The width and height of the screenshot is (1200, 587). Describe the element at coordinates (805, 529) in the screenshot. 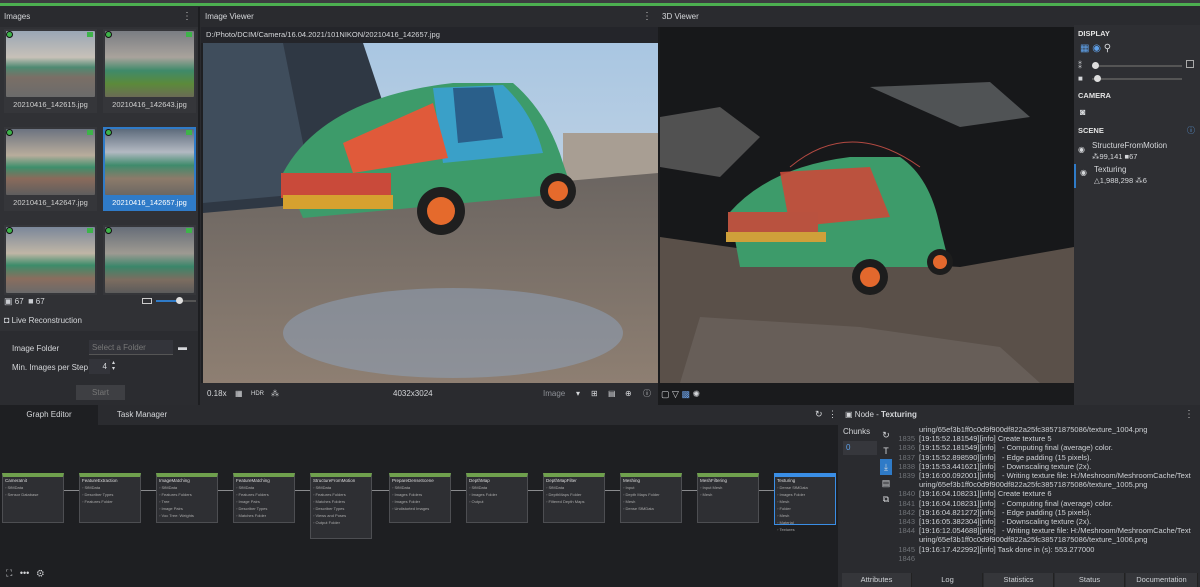

I see `graph-node-port: ◦ Textures` at that location.